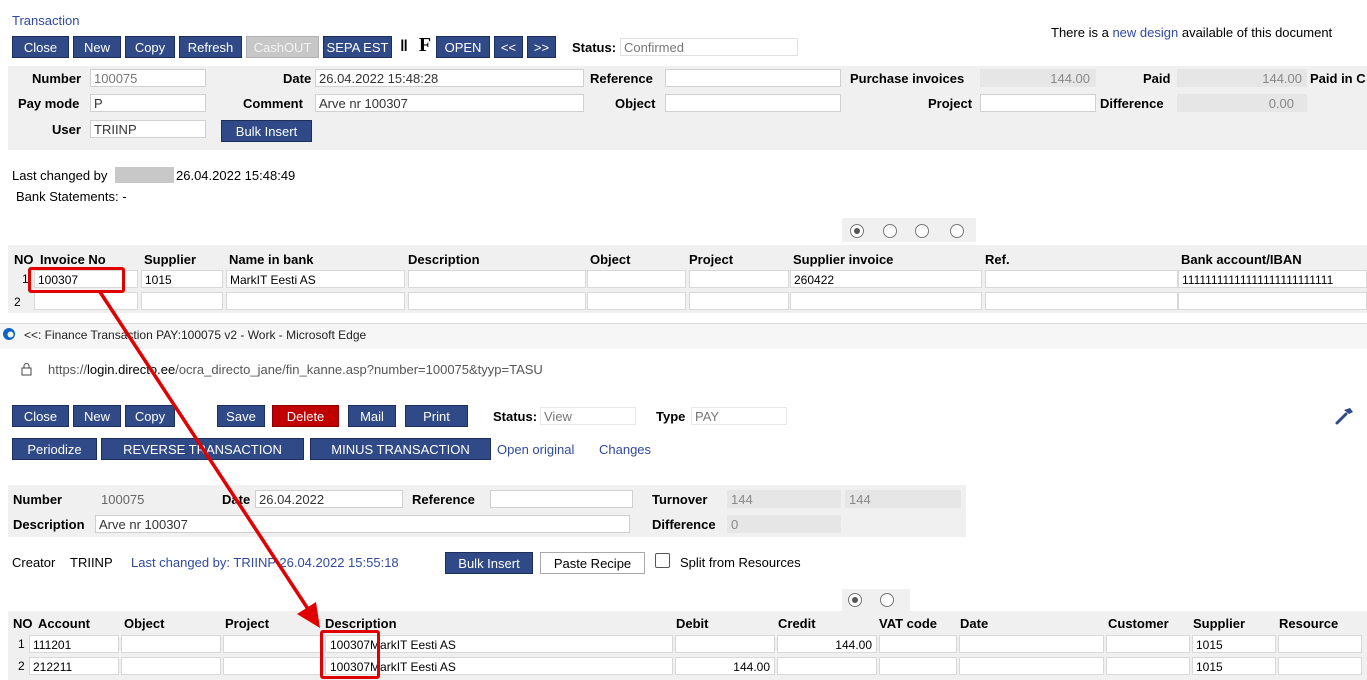 Image resolution: width=1367 pixels, height=680 pixels. Describe the element at coordinates (148, 103) in the screenshot. I see `paymode-field: P` at that location.